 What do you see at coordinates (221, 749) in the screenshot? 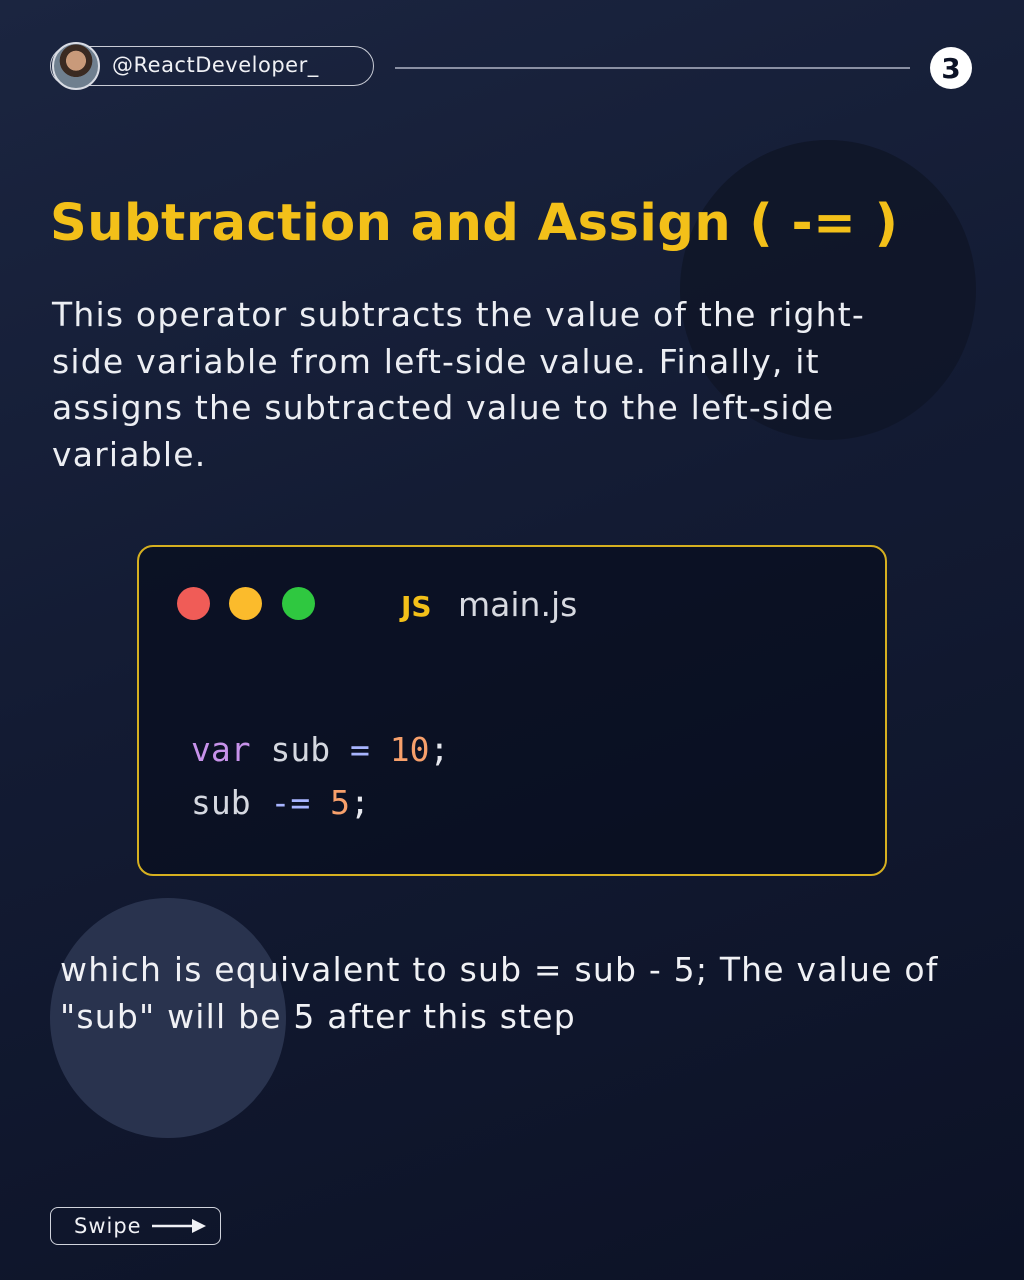
I see `code-token-kw: var` at bounding box center [221, 749].